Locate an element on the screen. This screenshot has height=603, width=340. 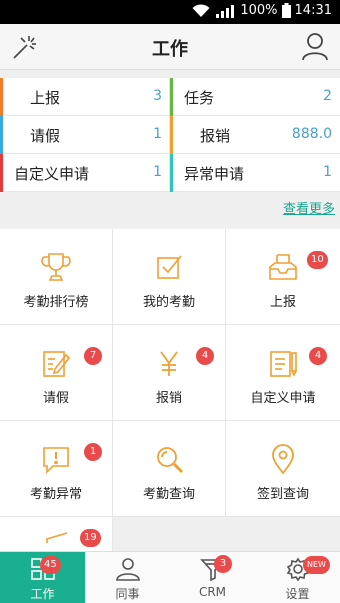
tile-custom-request: 自定义申请 4 is located at coordinates (283, 373).